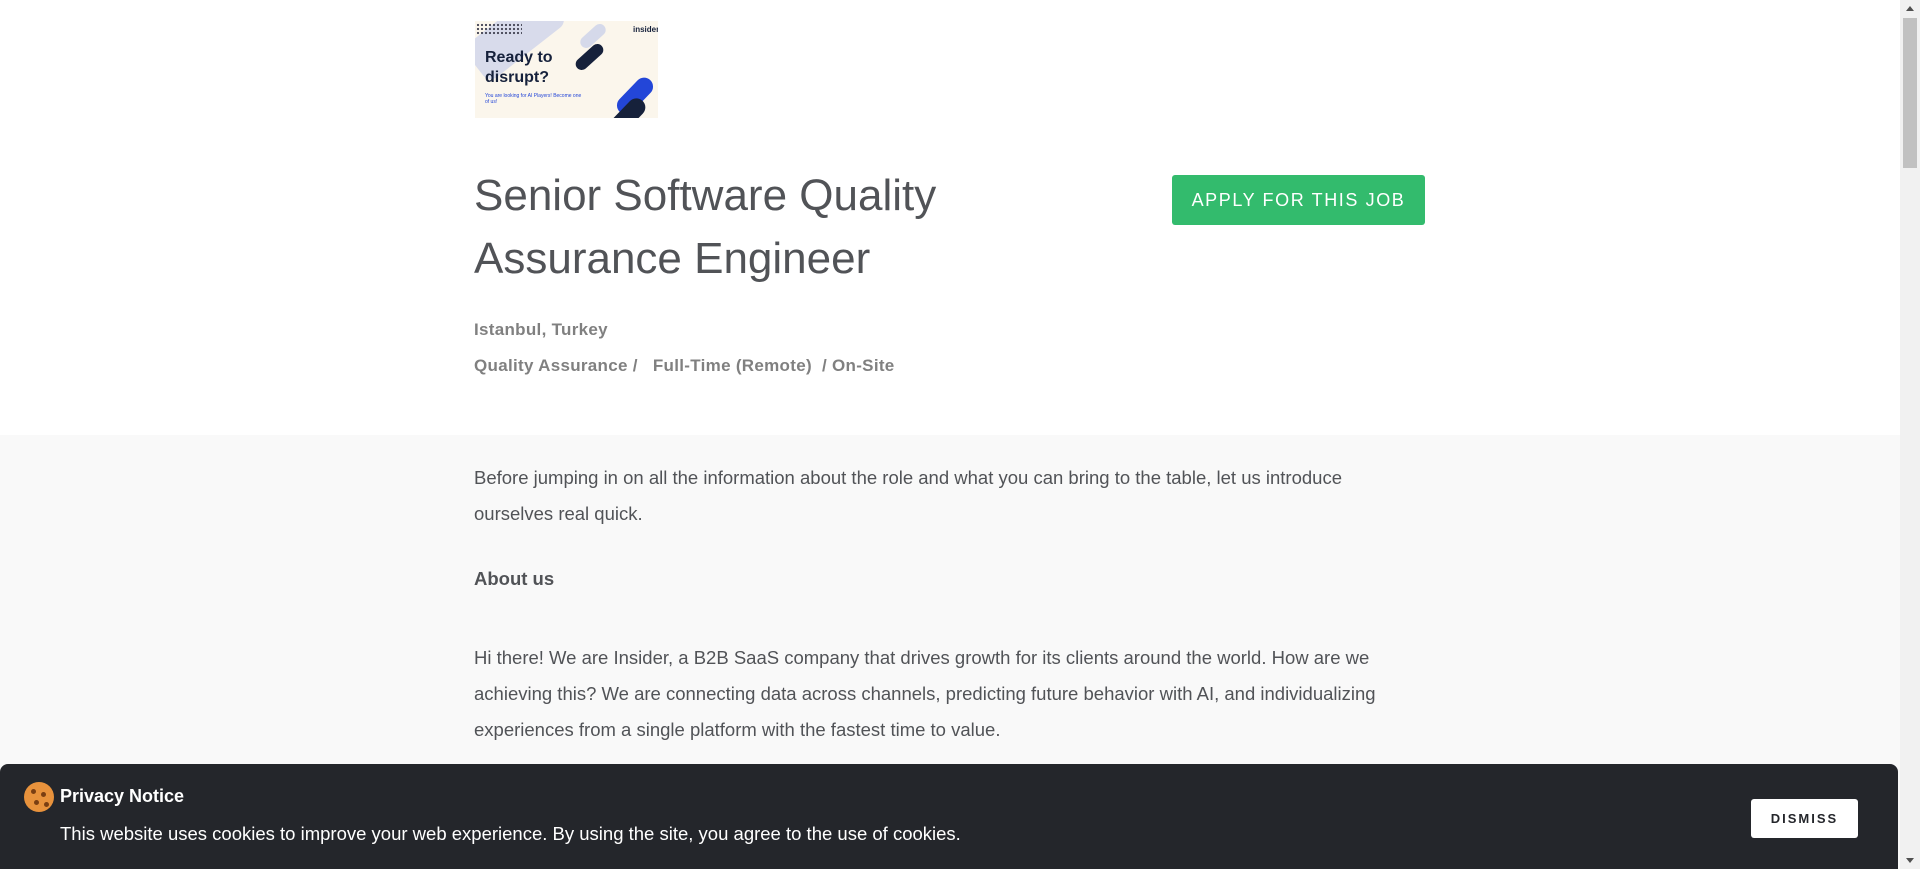 This screenshot has width=1920, height=869. What do you see at coordinates (1910, 860) in the screenshot?
I see `scroll-down-arrow-icon` at bounding box center [1910, 860].